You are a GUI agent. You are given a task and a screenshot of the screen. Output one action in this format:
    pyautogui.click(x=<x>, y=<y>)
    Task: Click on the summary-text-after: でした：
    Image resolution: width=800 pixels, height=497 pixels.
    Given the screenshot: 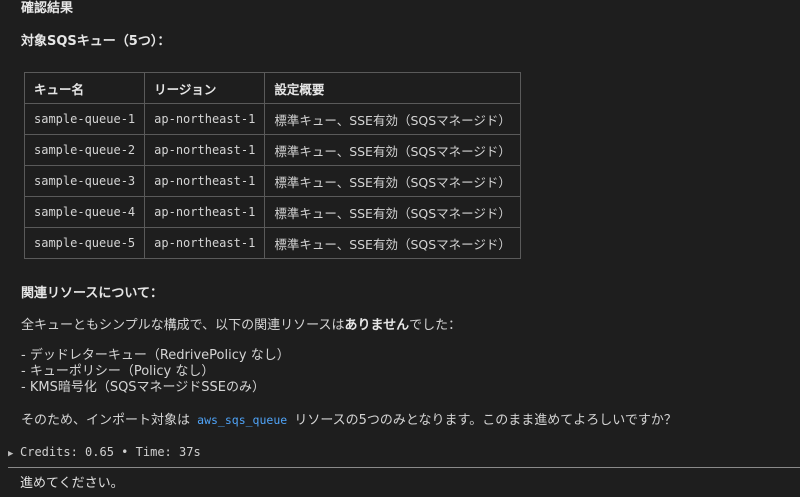 What is the action you would take?
    pyautogui.click(x=435, y=325)
    